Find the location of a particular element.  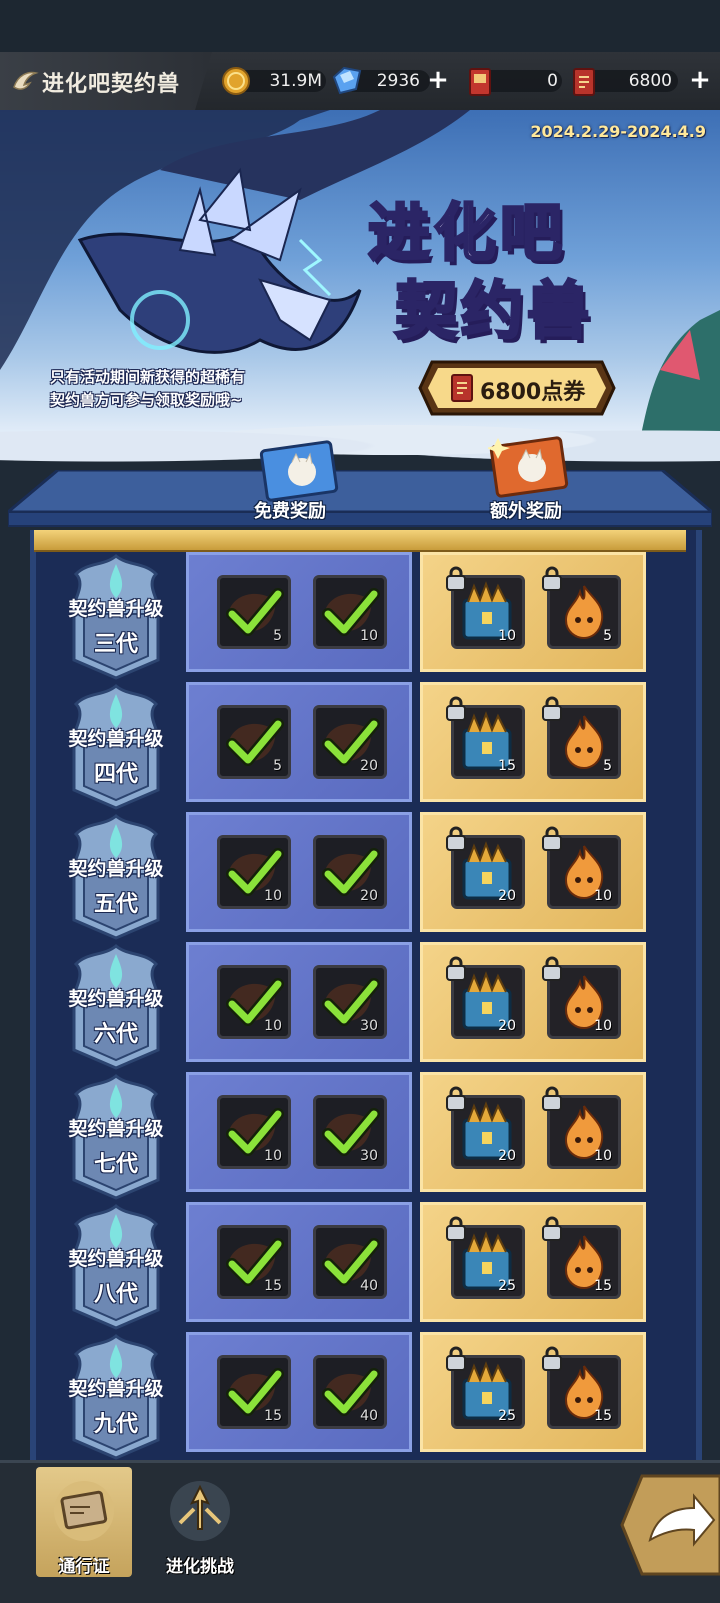

voucher-value: 6800 is located at coordinates (650, 81).